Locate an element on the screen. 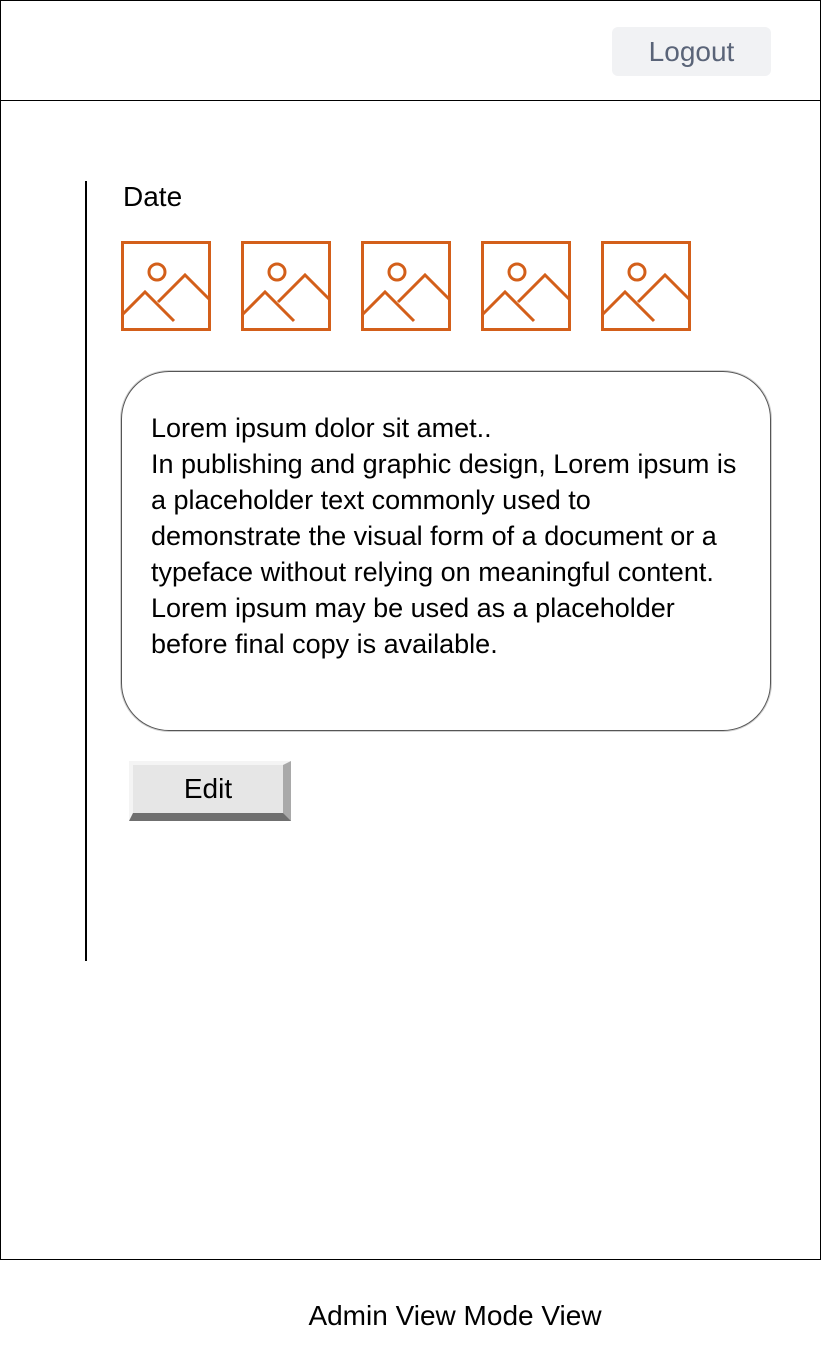  edit-button: Edit is located at coordinates (210, 791).